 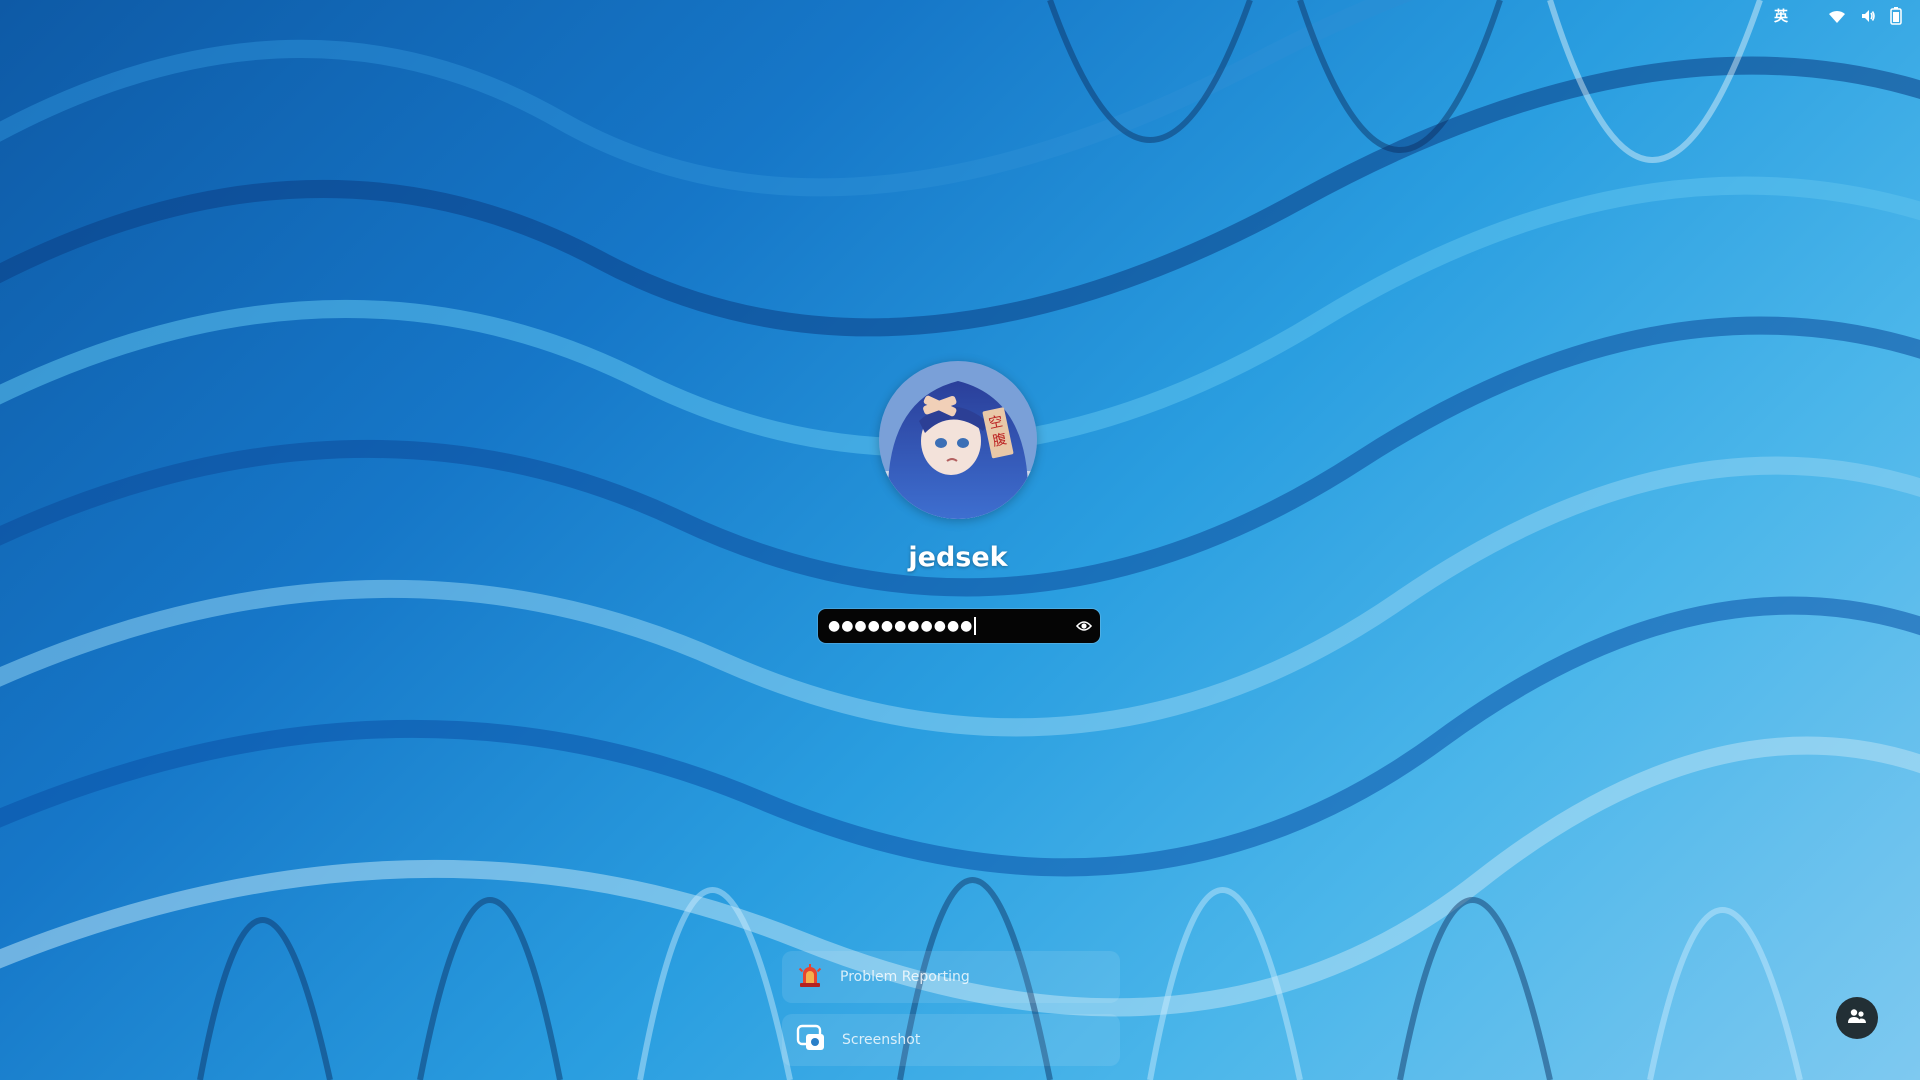 I want to click on input-method-indicator: 英, so click(x=1781, y=16).